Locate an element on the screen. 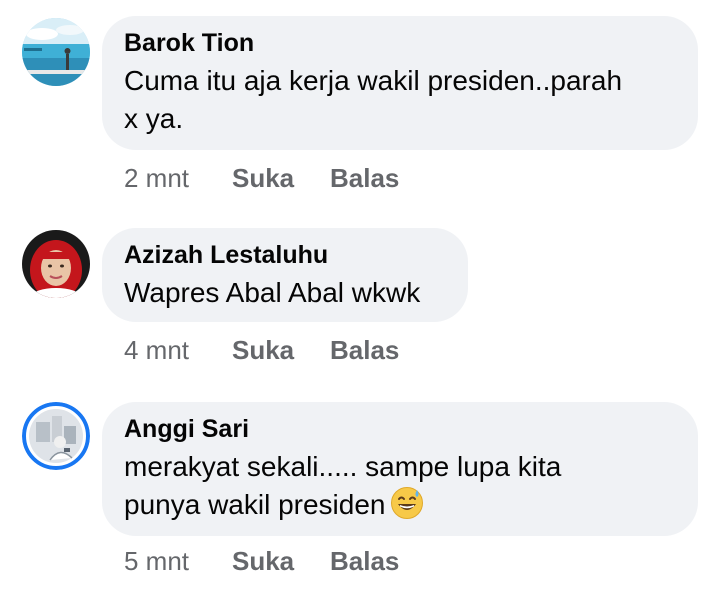 The width and height of the screenshot is (720, 598). comment-timestamp: 5 mnt is located at coordinates (178, 561).